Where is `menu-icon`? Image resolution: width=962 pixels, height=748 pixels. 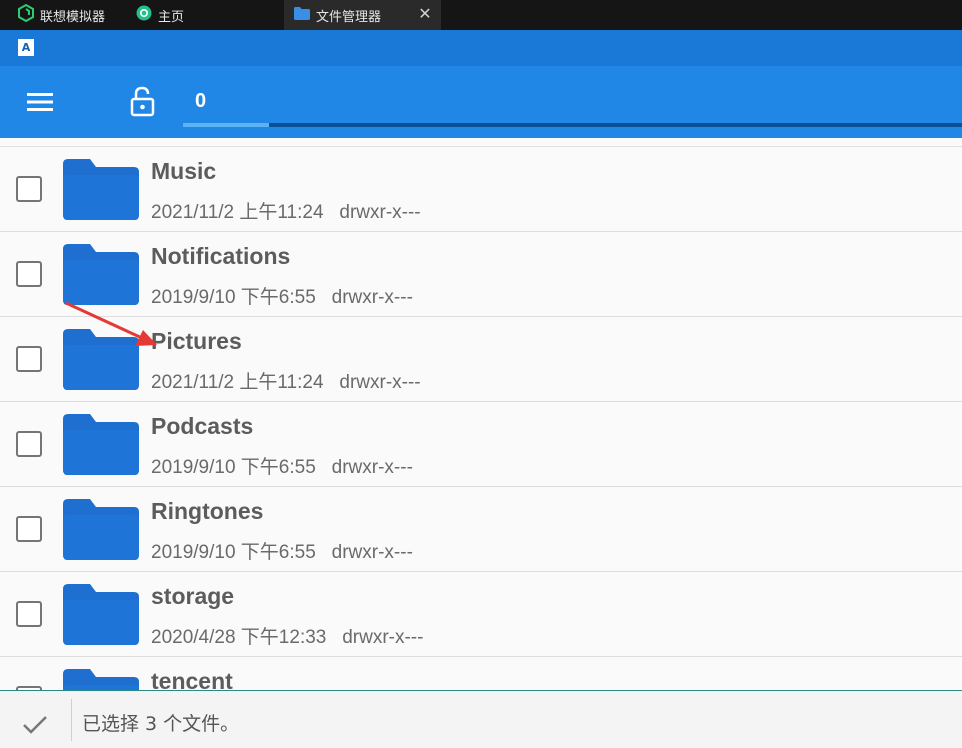 menu-icon is located at coordinates (41, 102).